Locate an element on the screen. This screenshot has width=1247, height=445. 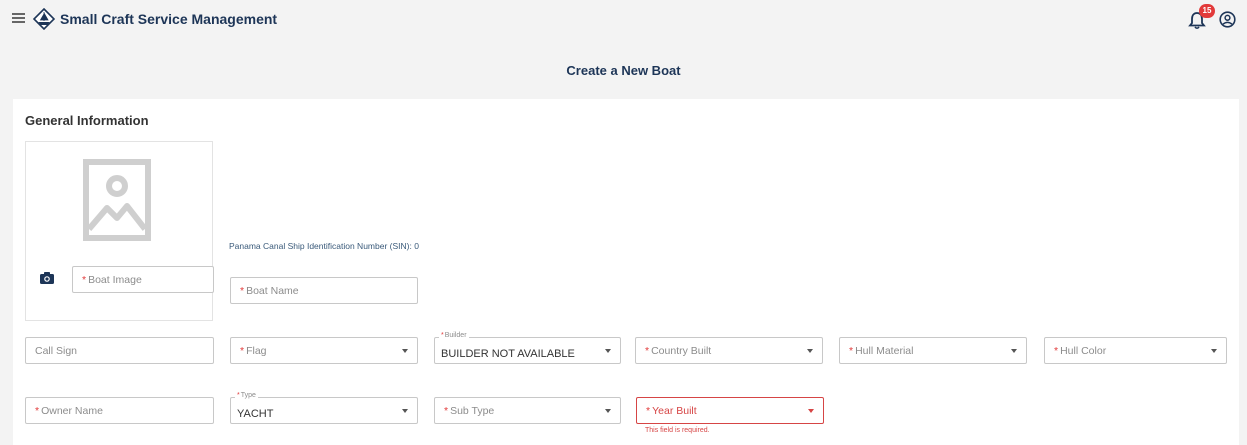
hamburger-menu-icon is located at coordinates (18, 18).